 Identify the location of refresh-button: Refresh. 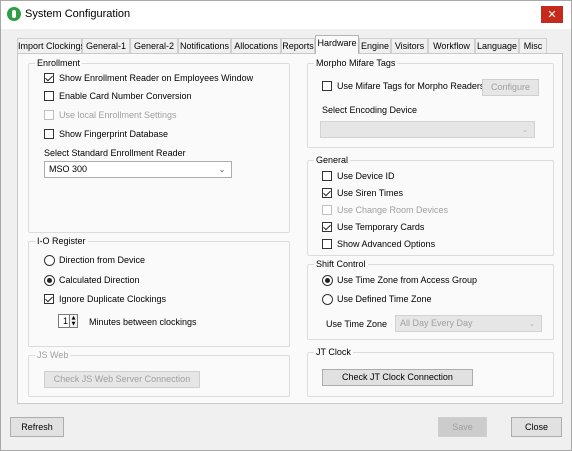
(37, 427).